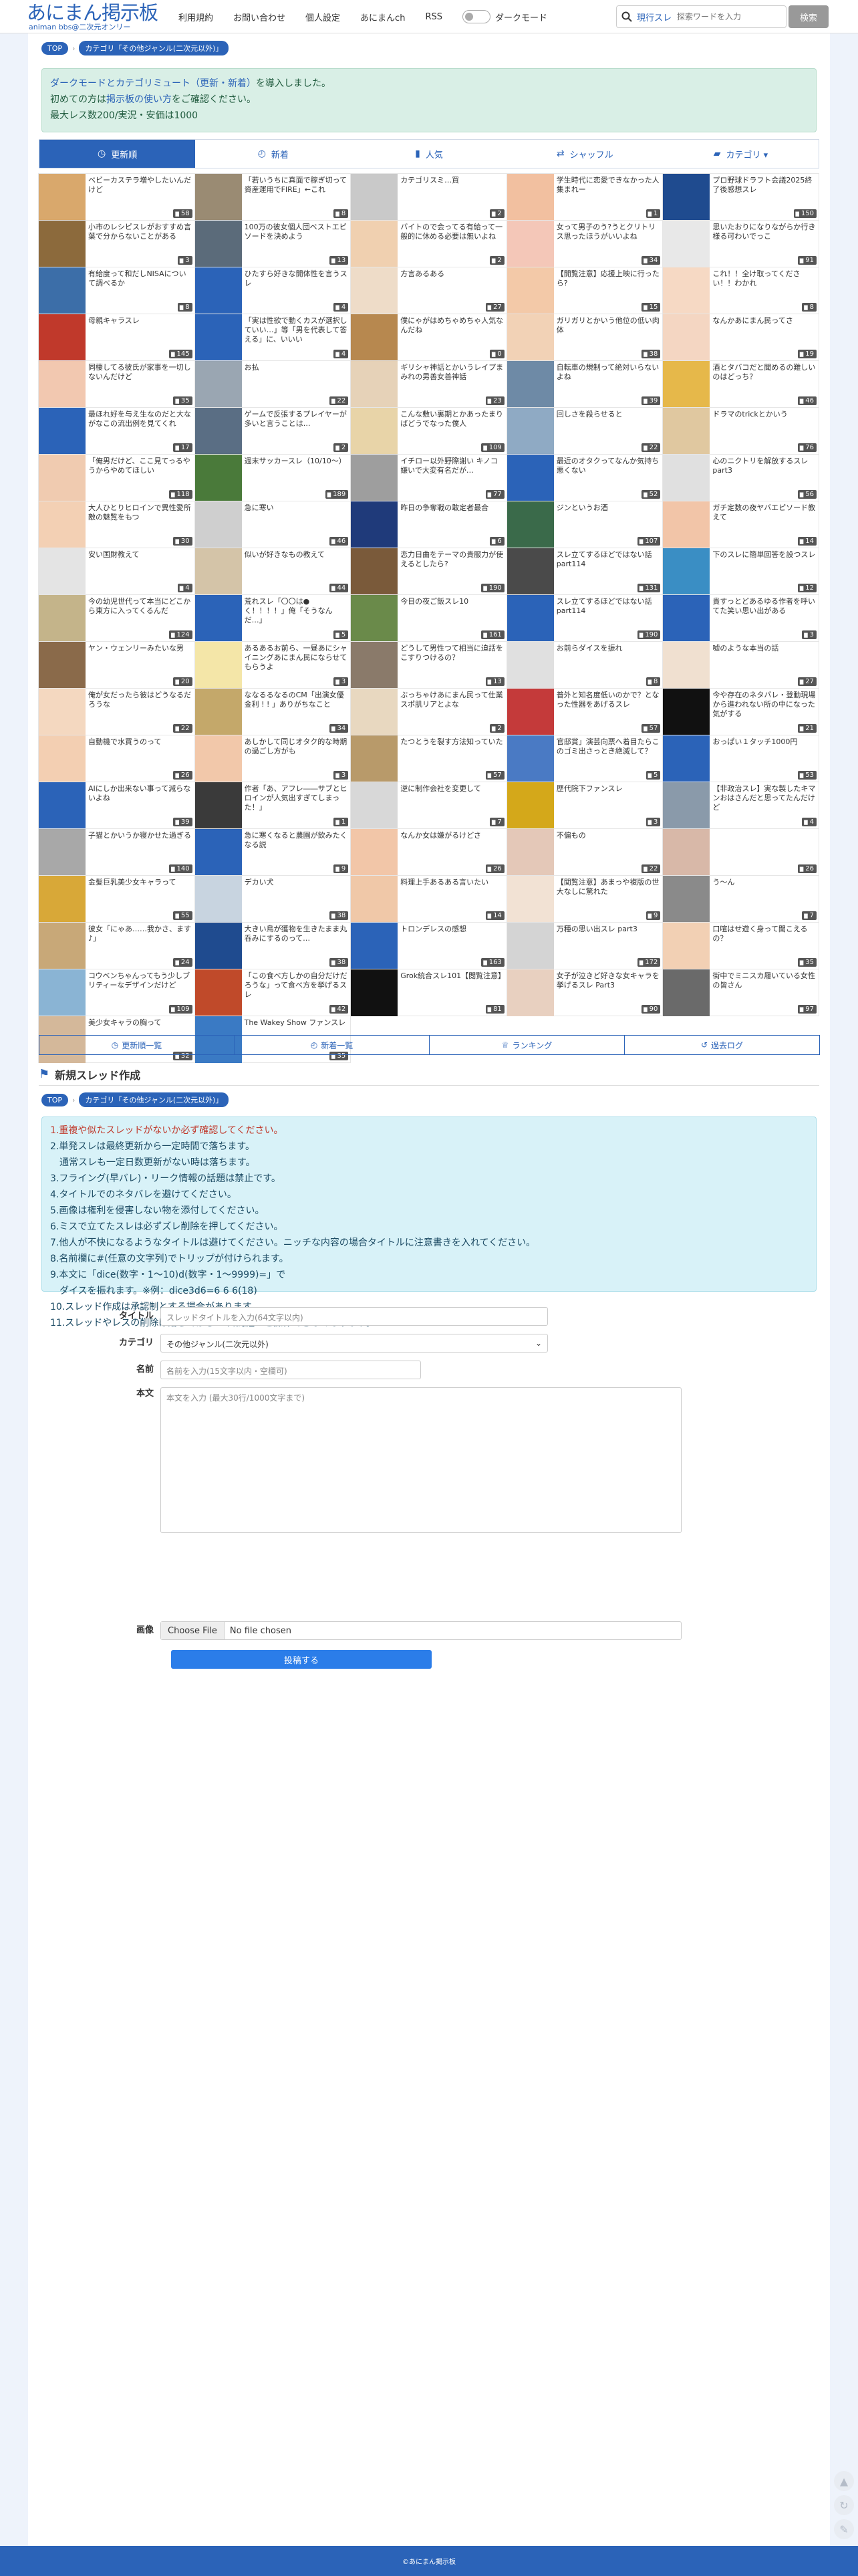 This screenshot has height=2576, width=858. What do you see at coordinates (428, 711) in the screenshot?
I see `thread-item: ぶっちゃけあにまん民って仕業スポ肌リアとよな 2` at bounding box center [428, 711].